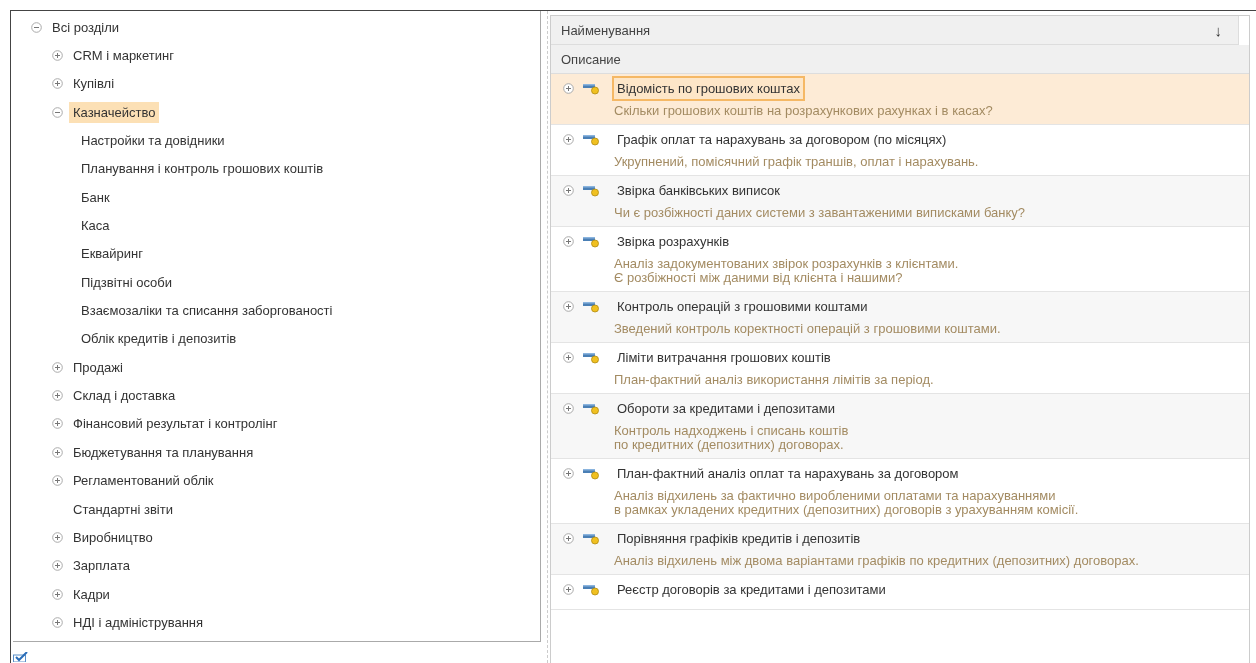 This screenshot has width=1256, height=663. Describe the element at coordinates (159, 339) in the screenshot. I see `tree-item: Облік кредитів і депозитів` at that location.